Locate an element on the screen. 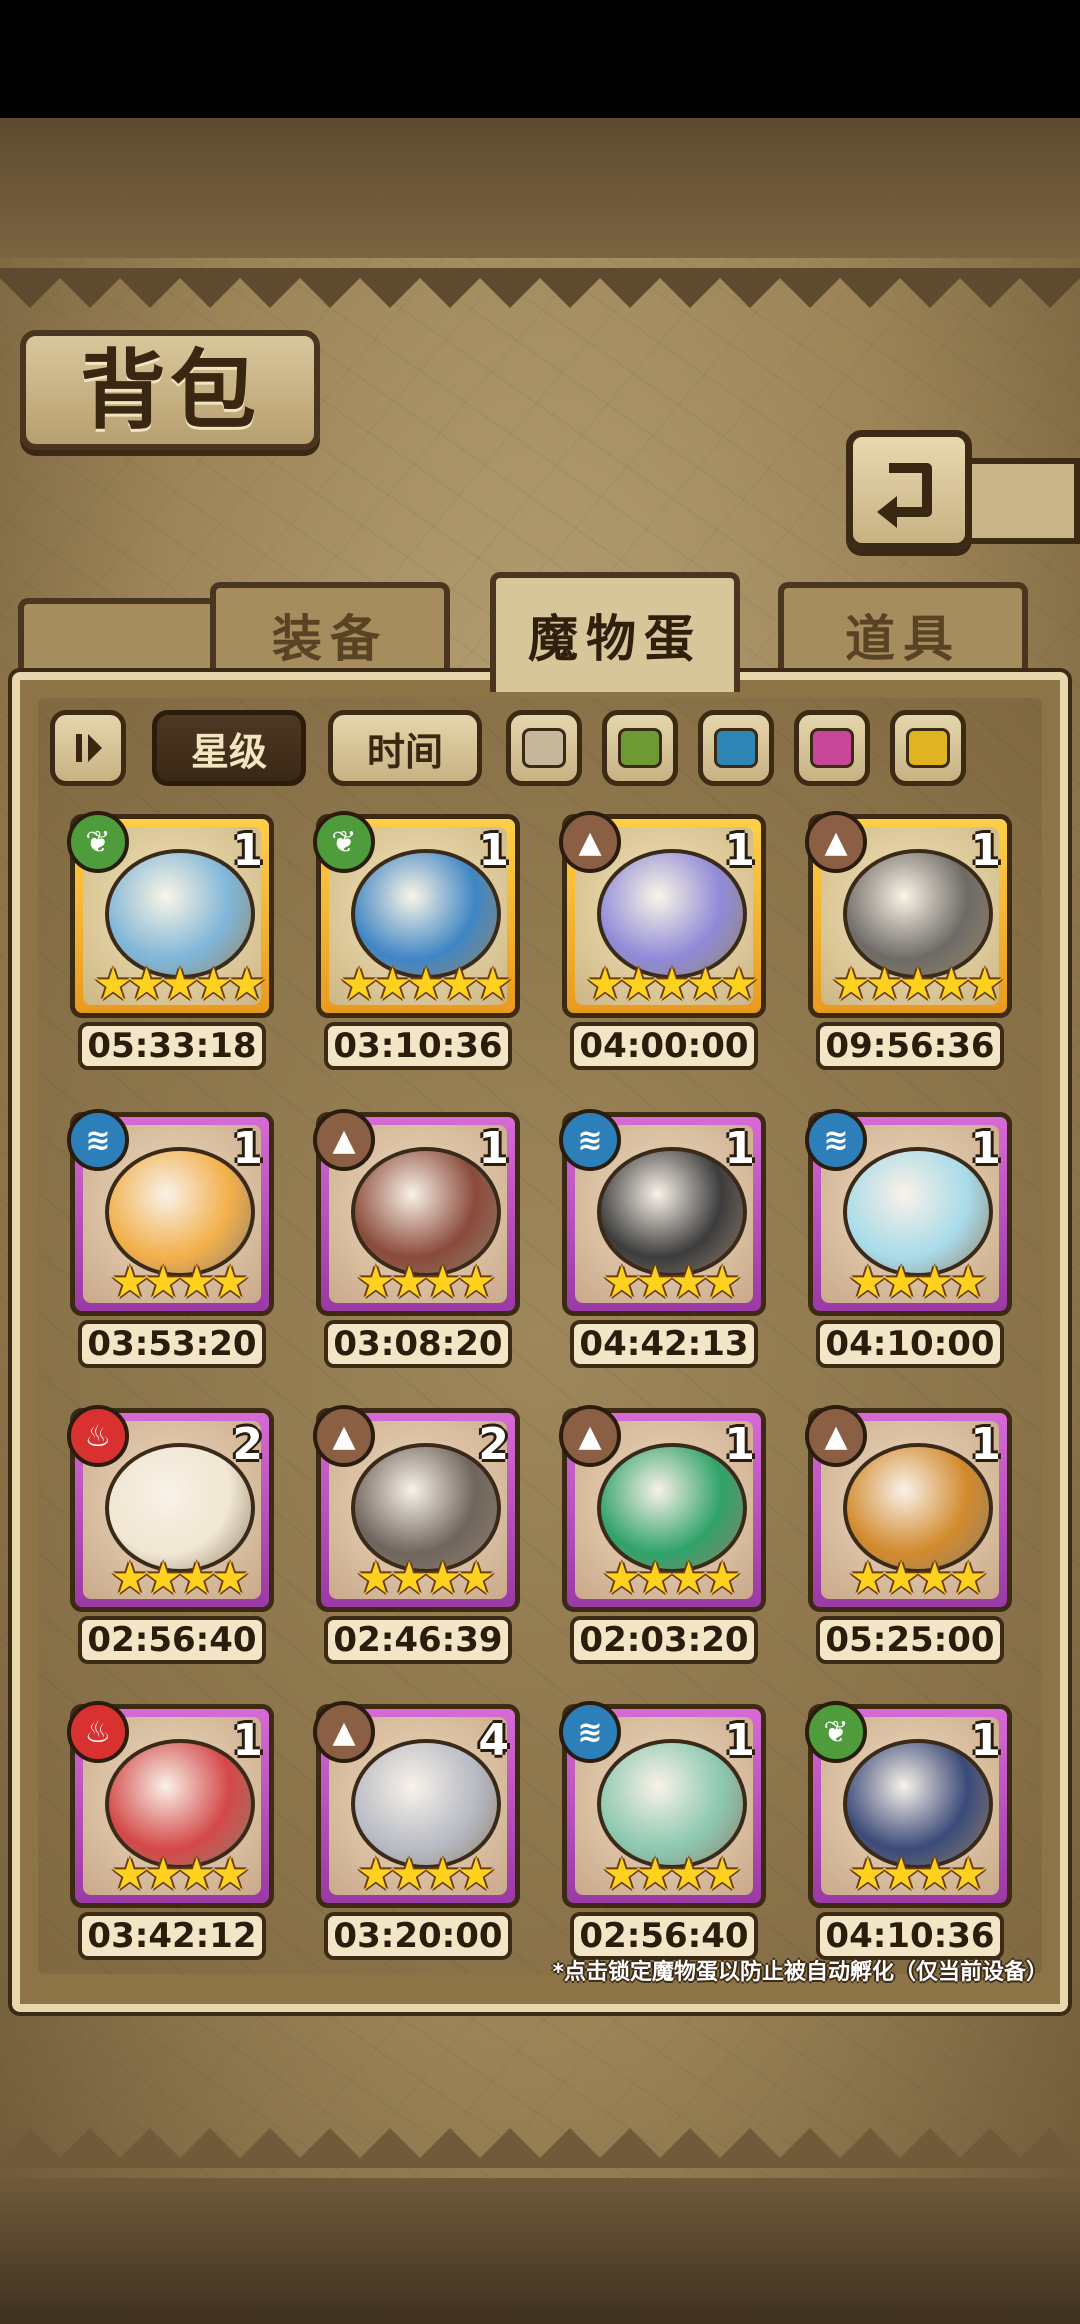  egg-item: ▲ 1 ★★★★ 03:08:20 is located at coordinates (416, 1239).